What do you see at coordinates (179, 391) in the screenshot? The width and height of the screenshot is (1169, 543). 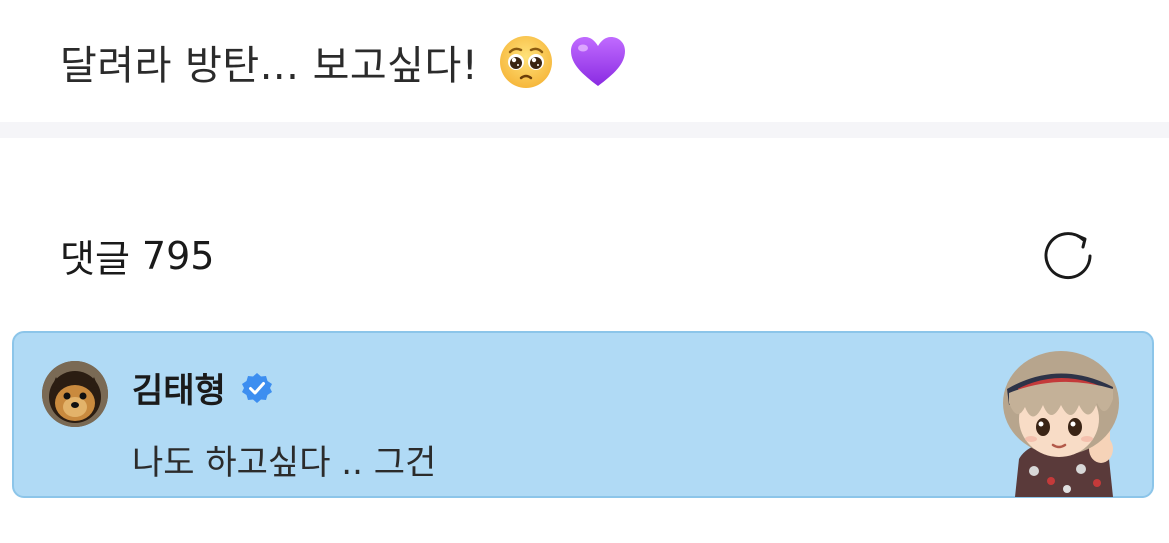 I see `author-name: 김태형` at bounding box center [179, 391].